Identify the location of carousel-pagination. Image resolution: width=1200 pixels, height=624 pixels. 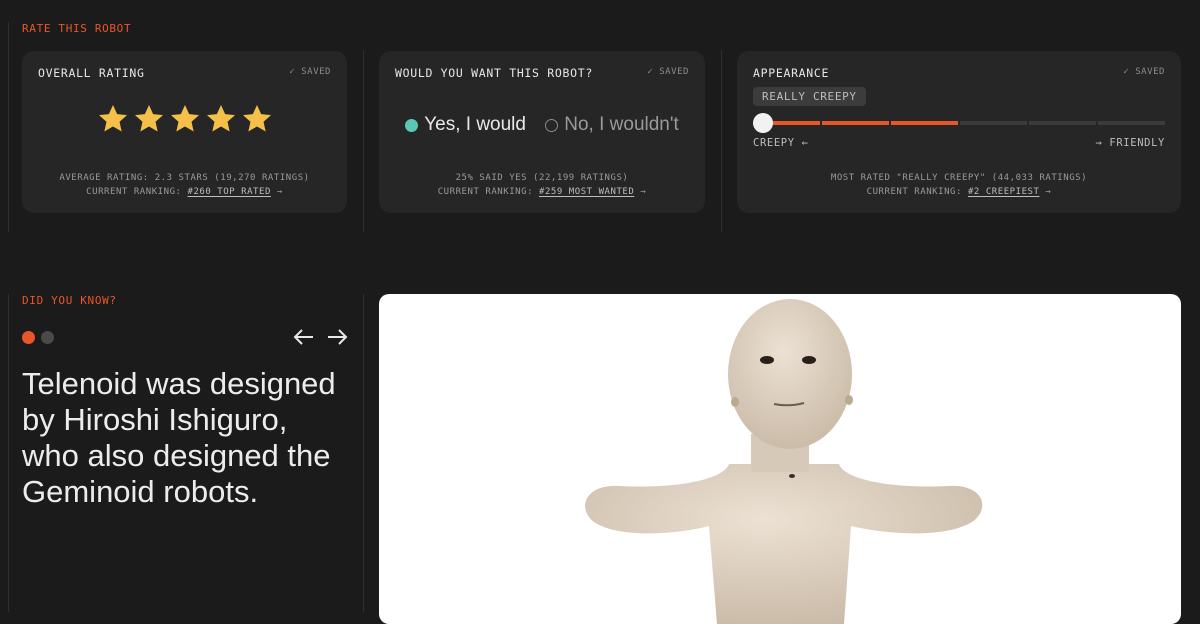
(41, 340).